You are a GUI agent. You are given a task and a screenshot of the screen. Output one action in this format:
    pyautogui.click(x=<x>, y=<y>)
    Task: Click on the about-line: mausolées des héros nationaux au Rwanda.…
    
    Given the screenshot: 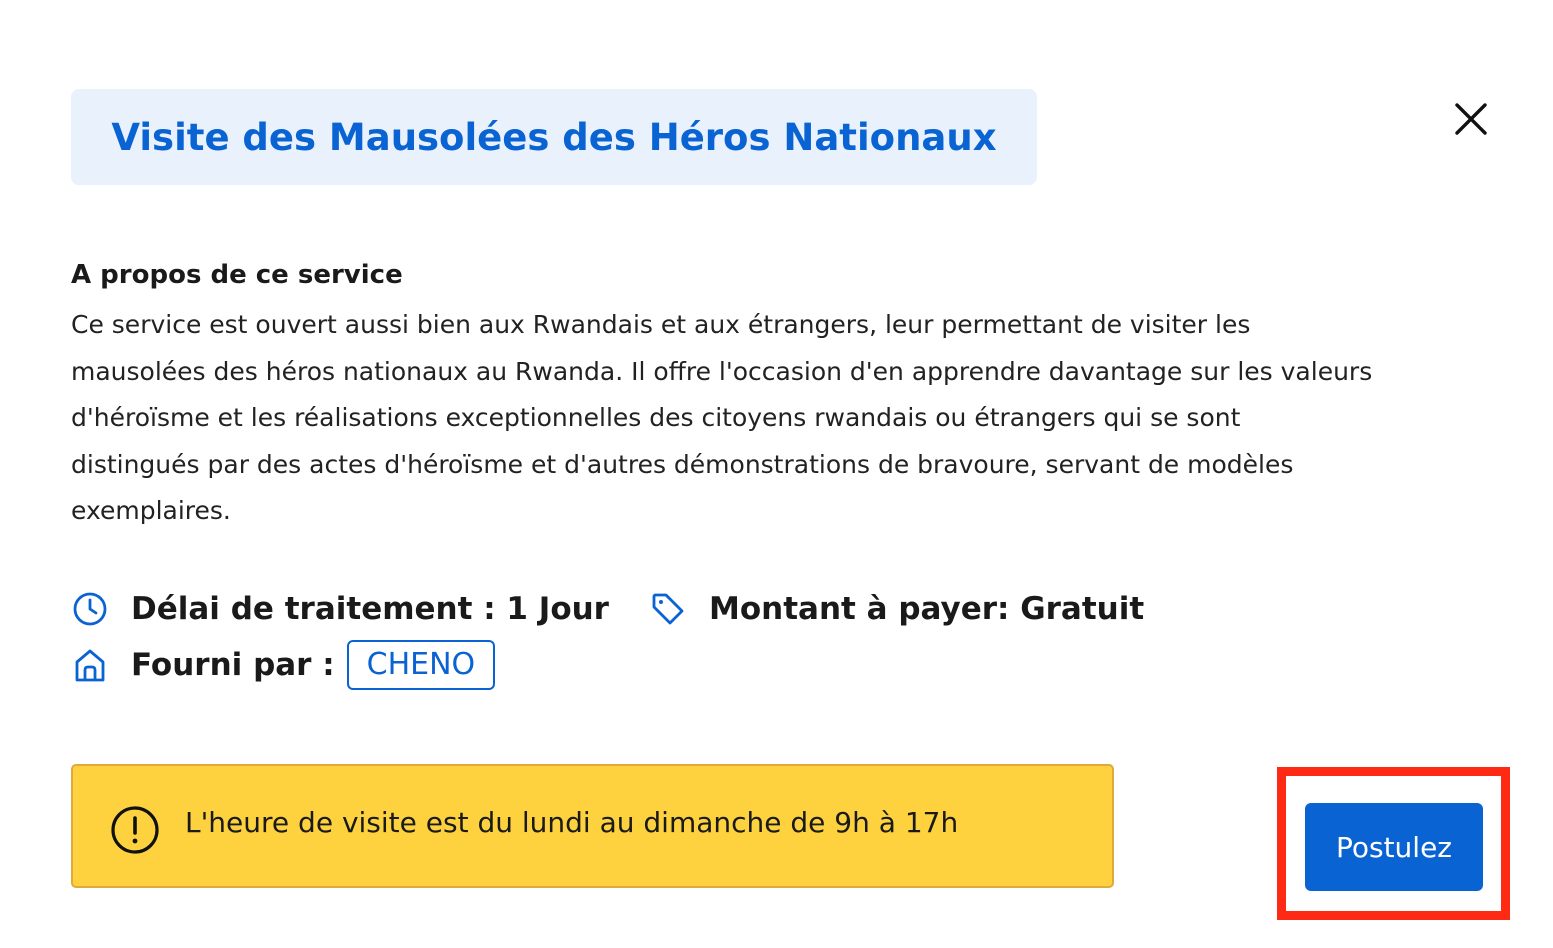 What is the action you would take?
    pyautogui.click(x=722, y=371)
    